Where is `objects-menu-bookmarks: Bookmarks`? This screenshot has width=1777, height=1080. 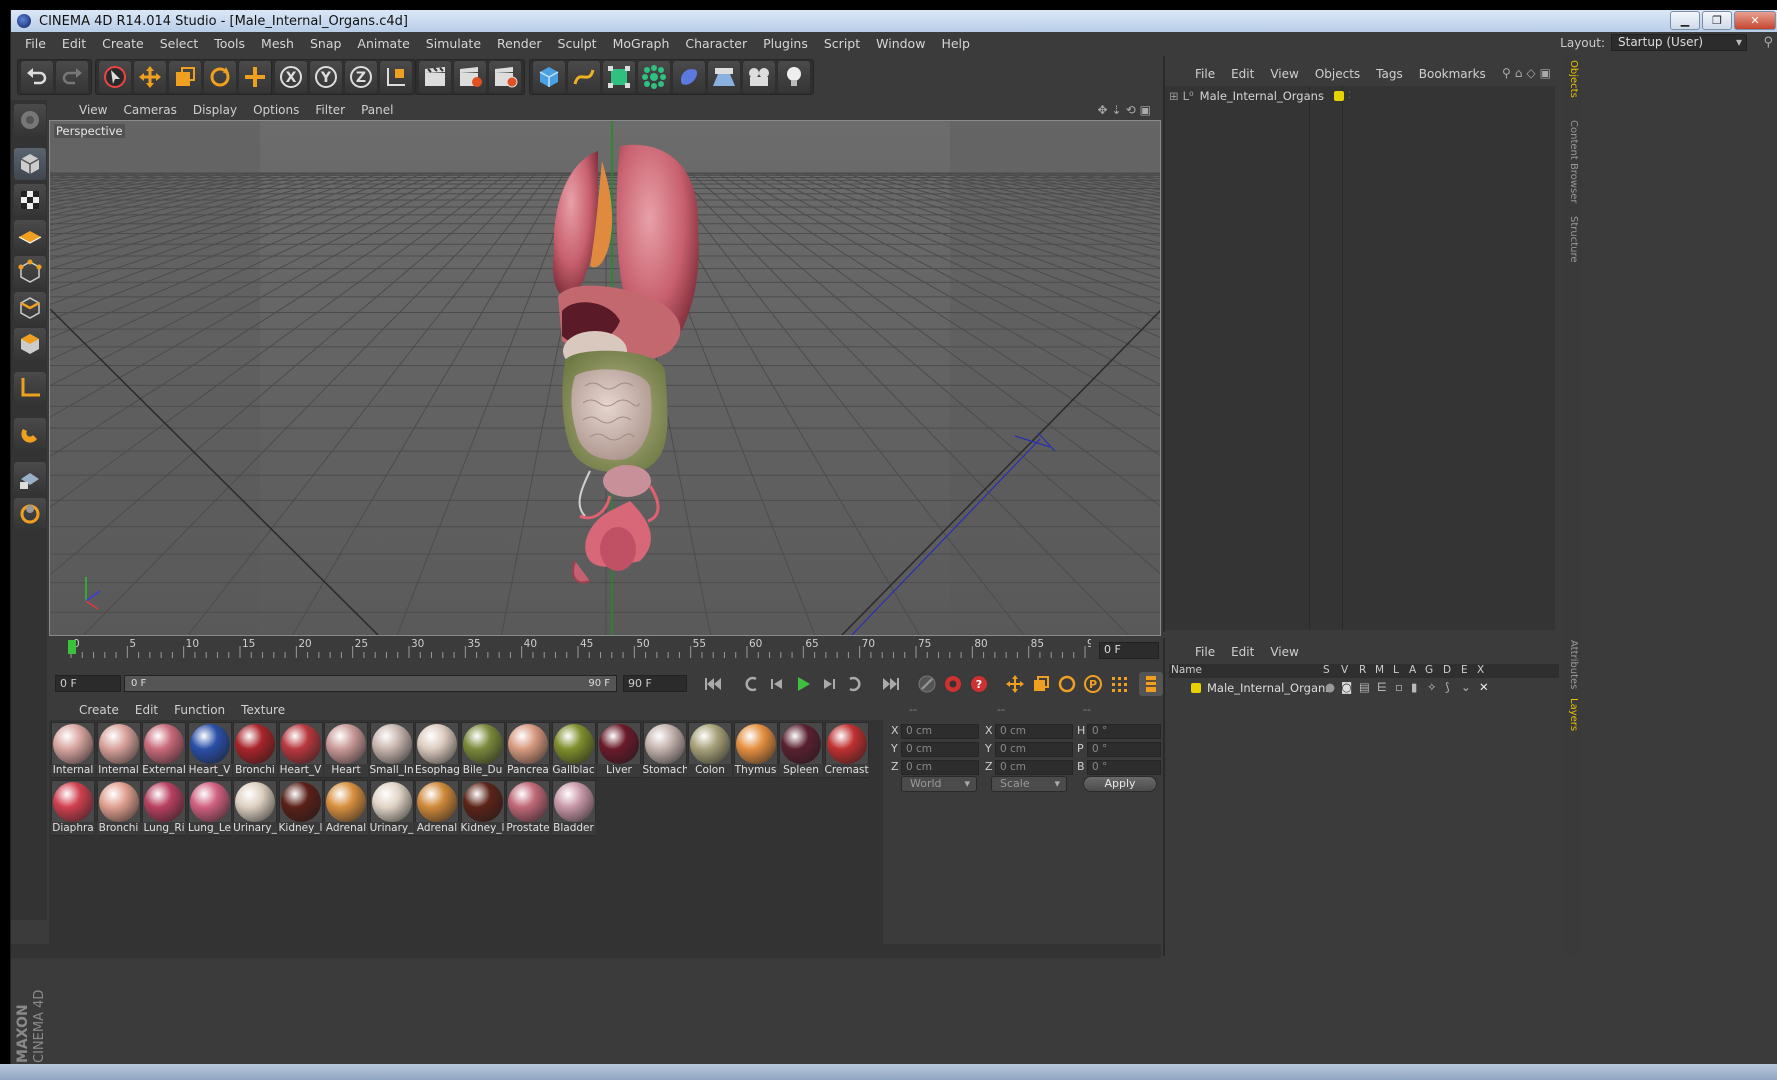 objects-menu-bookmarks: Bookmarks is located at coordinates (1452, 74).